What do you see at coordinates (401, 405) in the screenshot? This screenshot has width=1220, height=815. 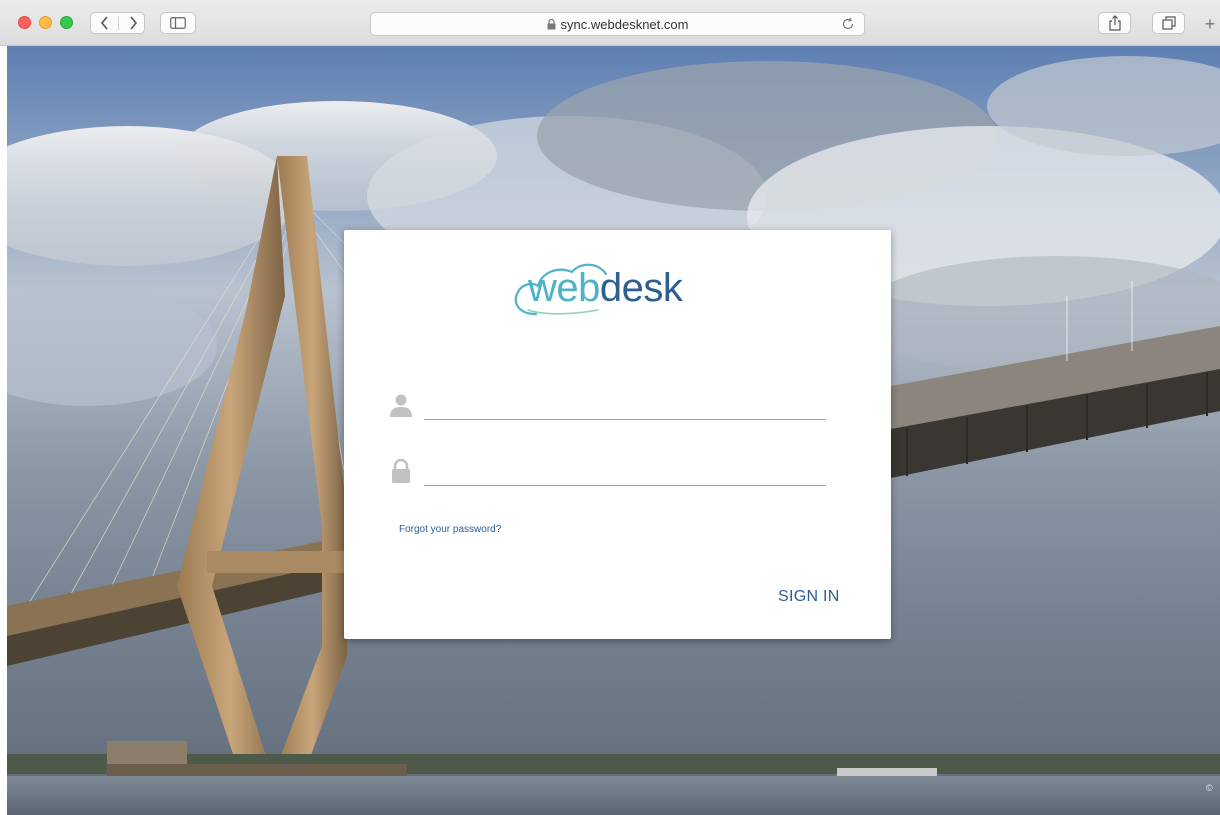 I see `user-icon` at bounding box center [401, 405].